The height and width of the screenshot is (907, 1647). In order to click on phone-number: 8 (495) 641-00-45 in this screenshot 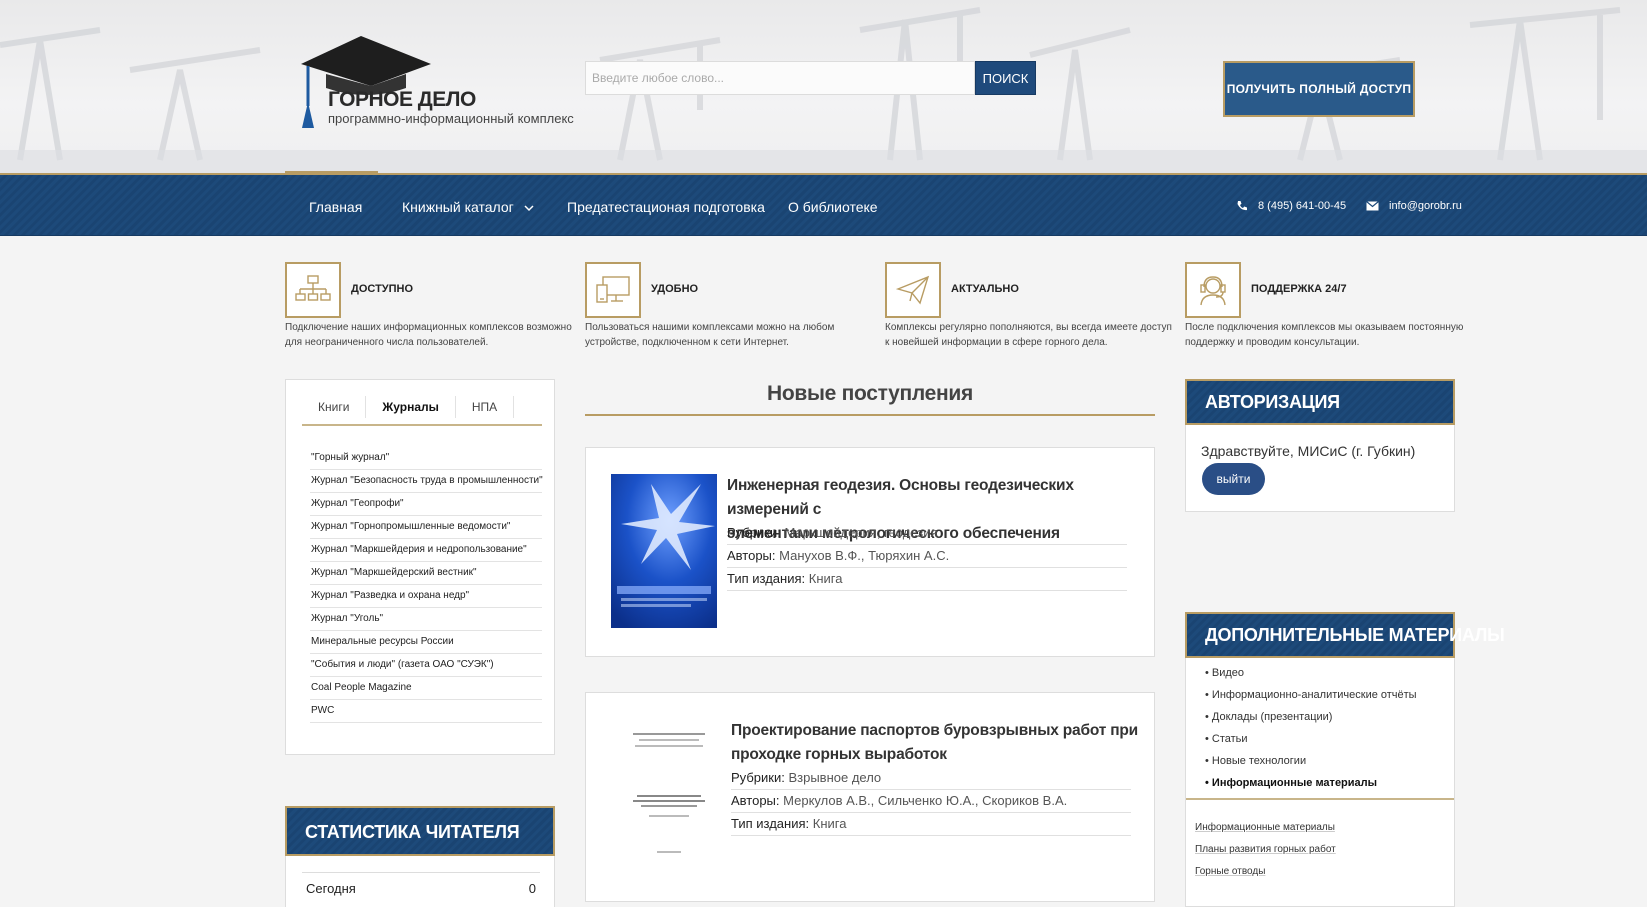, I will do `click(1302, 206)`.